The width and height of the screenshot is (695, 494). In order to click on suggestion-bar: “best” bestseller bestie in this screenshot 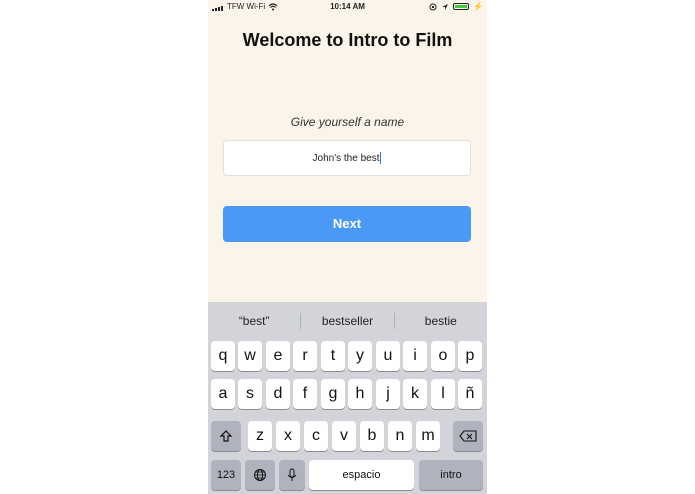, I will do `click(347, 321)`.